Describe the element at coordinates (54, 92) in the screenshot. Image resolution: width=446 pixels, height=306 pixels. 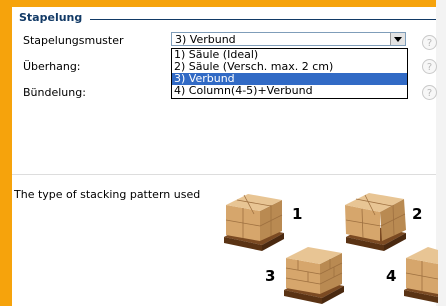
I see `buendelung-label: Bündelung:` at that location.